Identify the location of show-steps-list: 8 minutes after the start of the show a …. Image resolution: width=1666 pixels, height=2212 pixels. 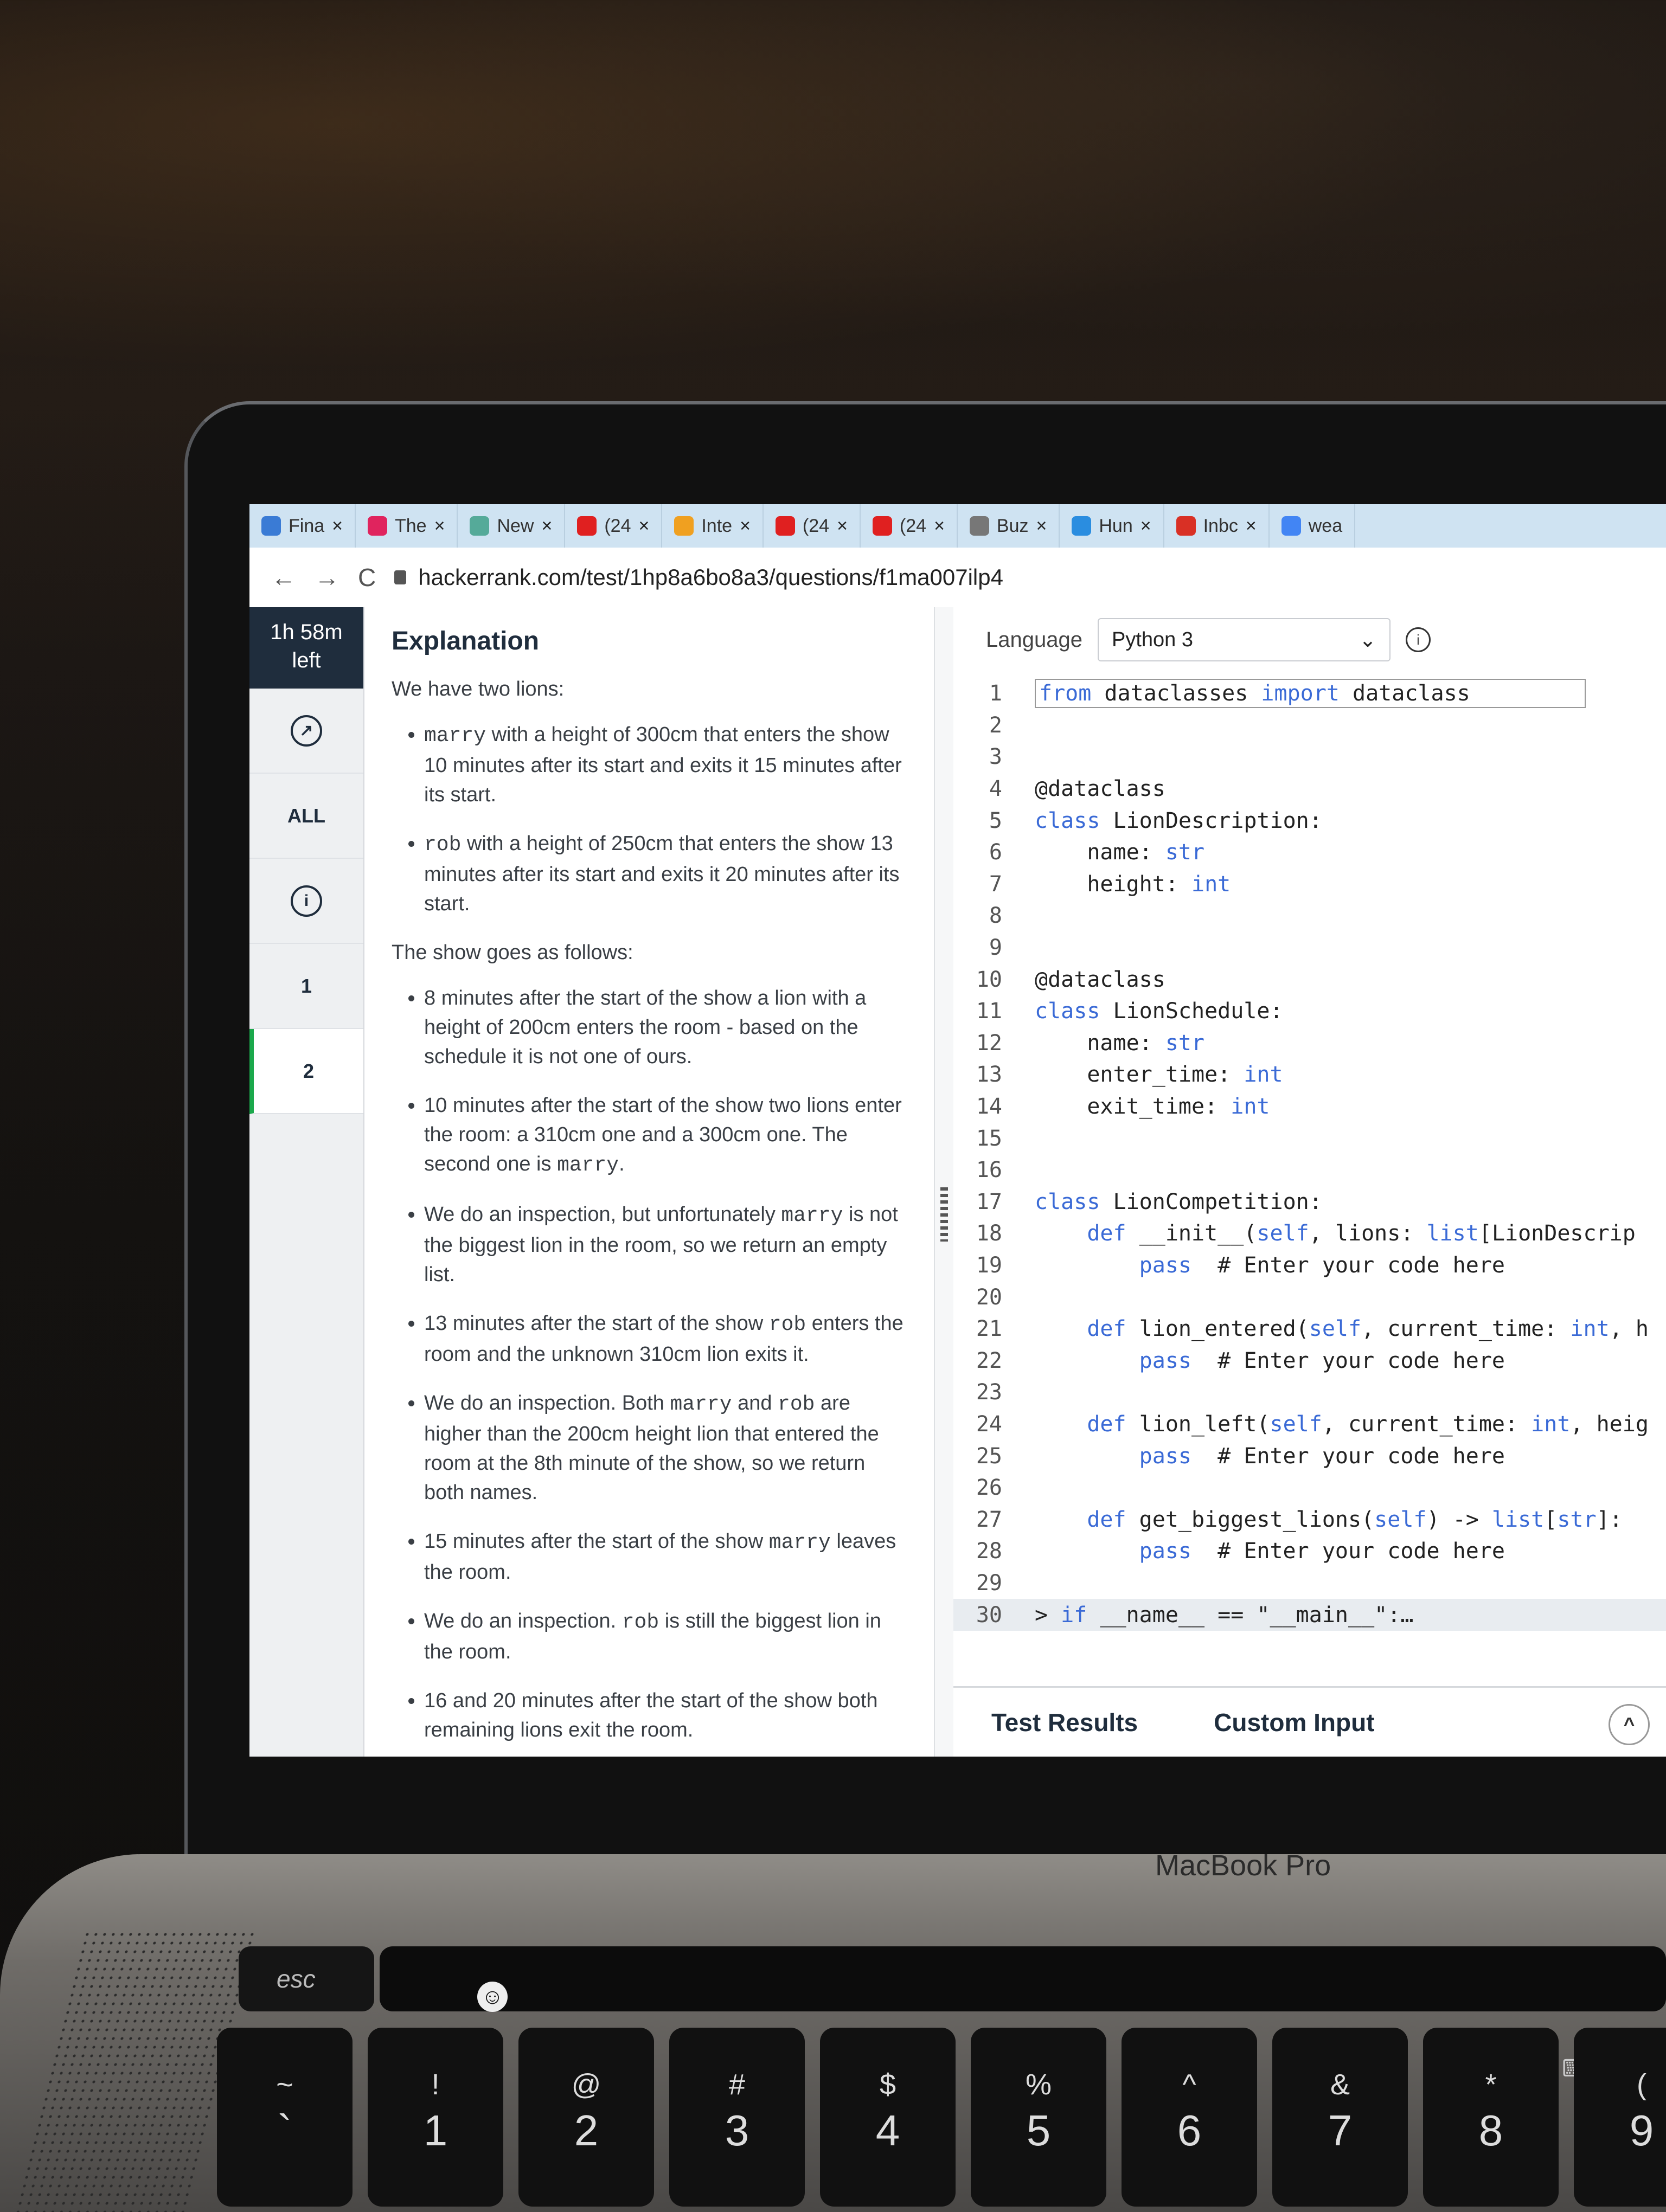
(649, 1364).